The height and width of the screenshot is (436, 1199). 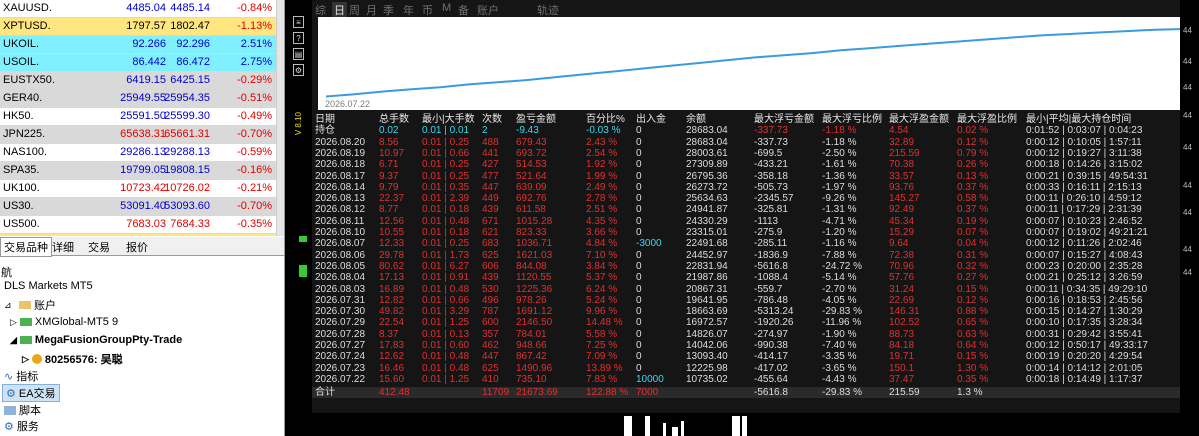 I want to click on cell-4: 1120.55, so click(x=534, y=278).